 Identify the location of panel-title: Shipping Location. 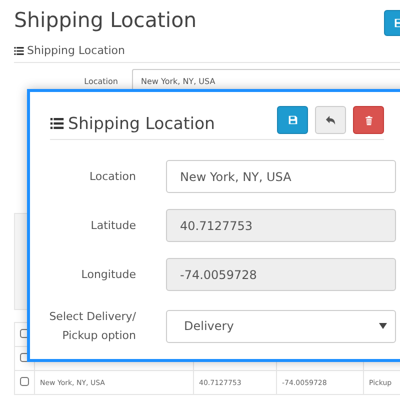
(76, 50).